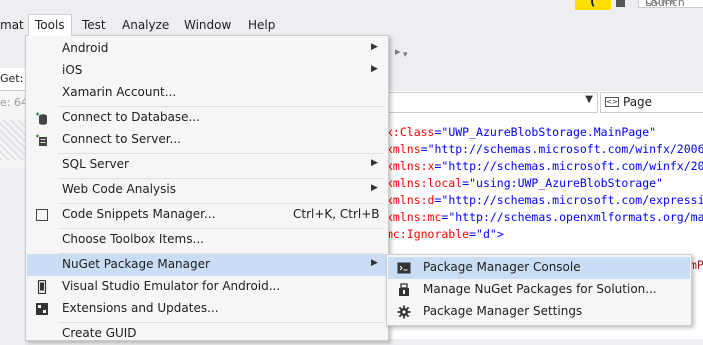  What do you see at coordinates (549, 132) in the screenshot?
I see `code-token: "UWP_AzureBlobStorage.MainPage"` at bounding box center [549, 132].